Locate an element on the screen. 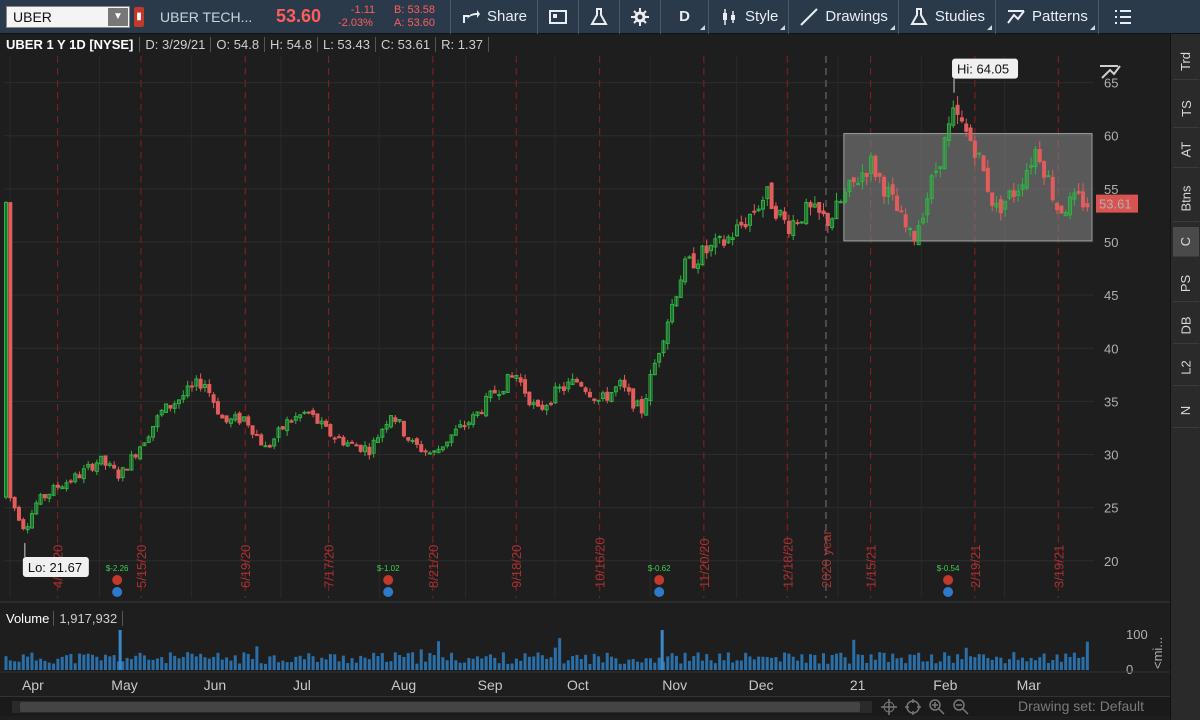 The image size is (1200, 720). volume-label: Volume is located at coordinates (27, 618).